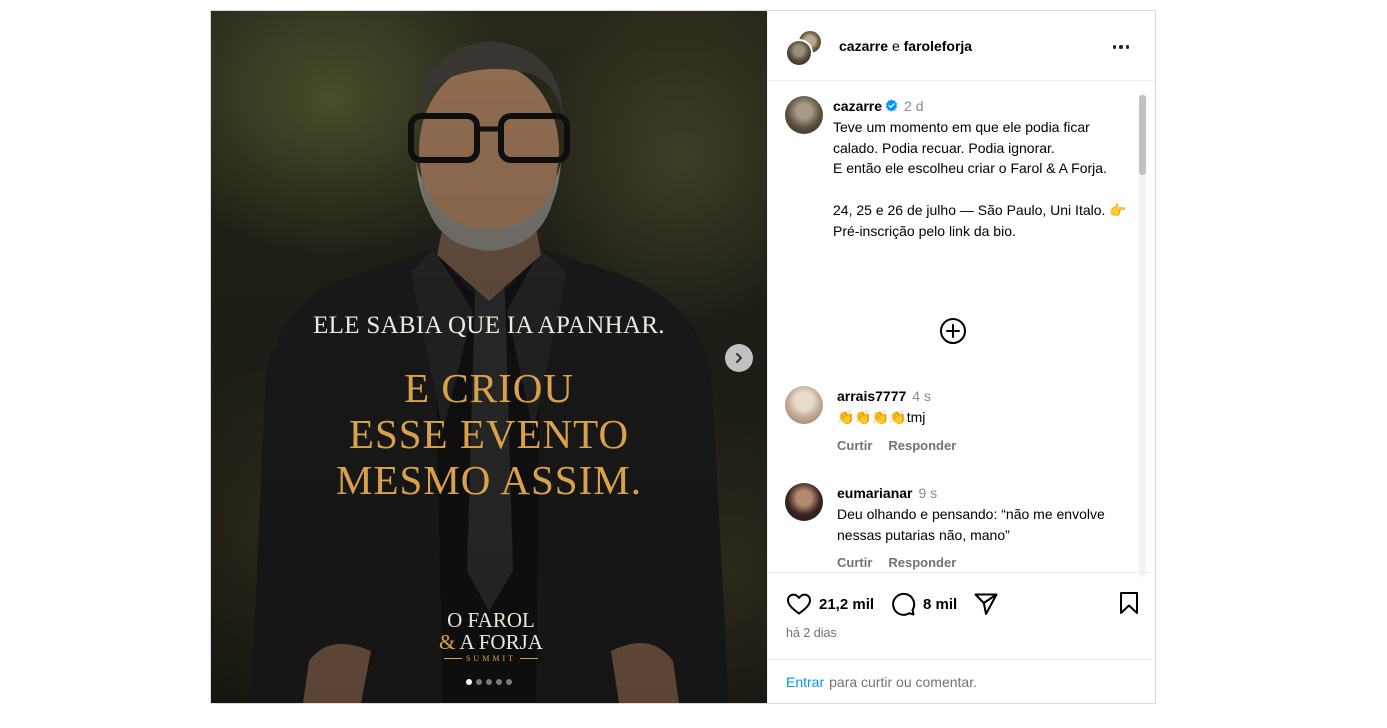 This screenshot has height=728, width=1387. I want to click on scrollbar-thumb, so click(1142, 135).